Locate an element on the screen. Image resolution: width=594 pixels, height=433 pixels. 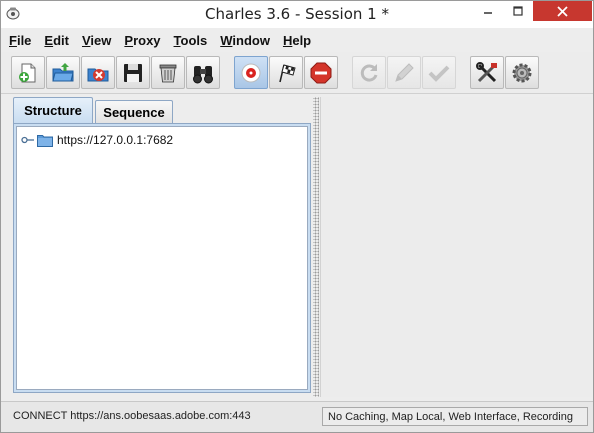
maximize-icon is located at coordinates (518, 11).